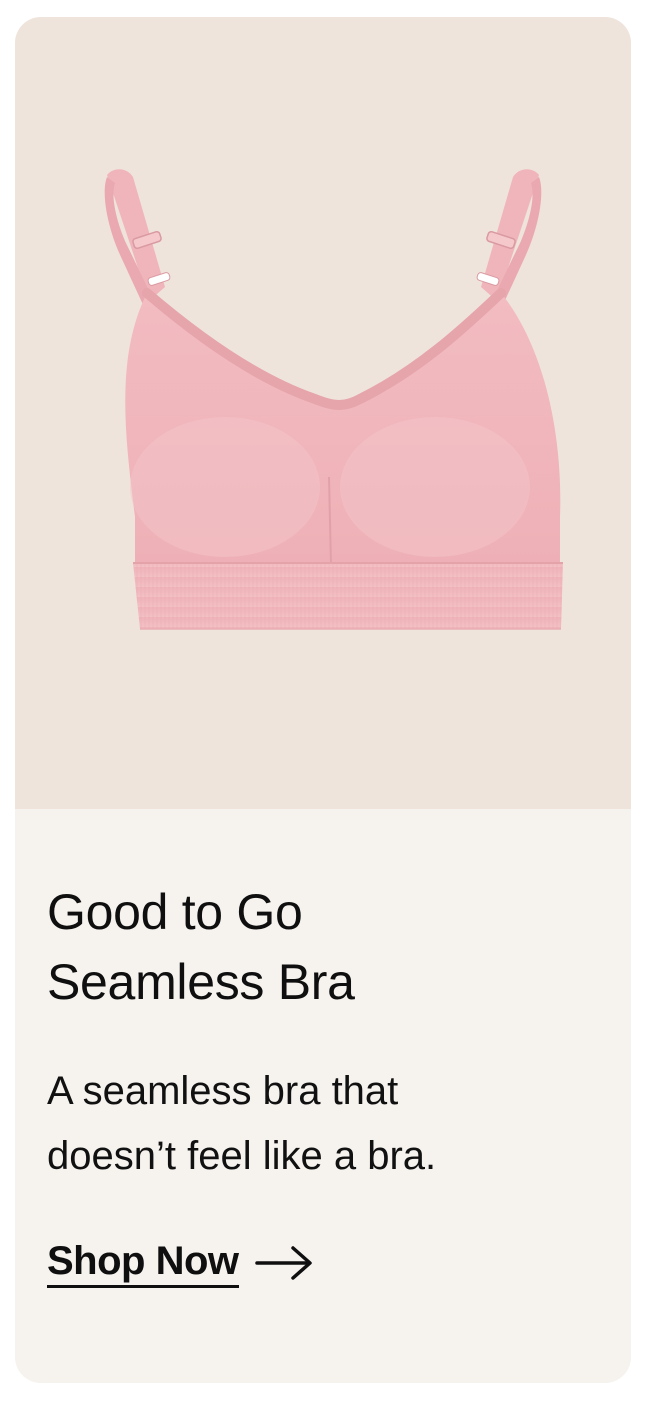  I want to click on product-description-line-2: doesn’t feel like a bra., so click(242, 1156).